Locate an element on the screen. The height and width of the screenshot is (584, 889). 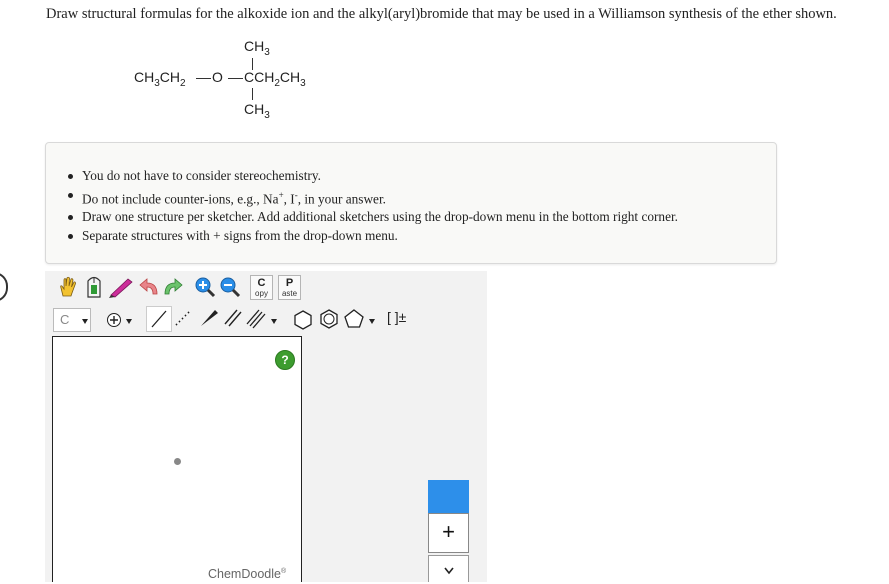
copy-button: C opy is located at coordinates (261, 287).